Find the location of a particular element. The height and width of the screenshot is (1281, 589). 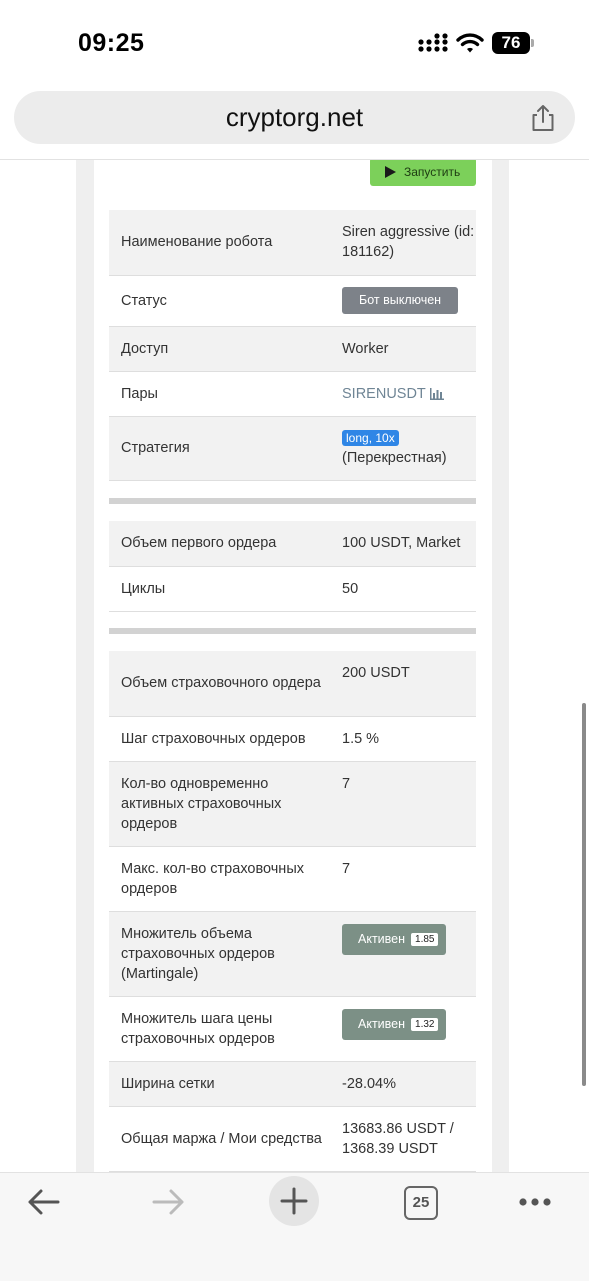

margin-label: Общая маржа / Мои средства is located at coordinates (219, 1139).